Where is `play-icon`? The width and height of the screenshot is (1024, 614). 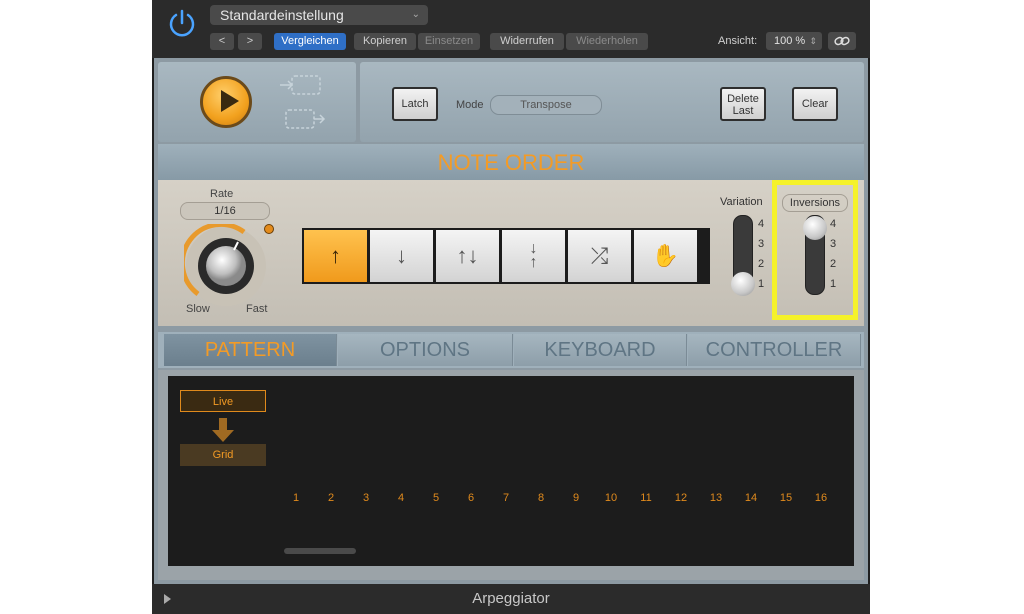
play-icon is located at coordinates (230, 101).